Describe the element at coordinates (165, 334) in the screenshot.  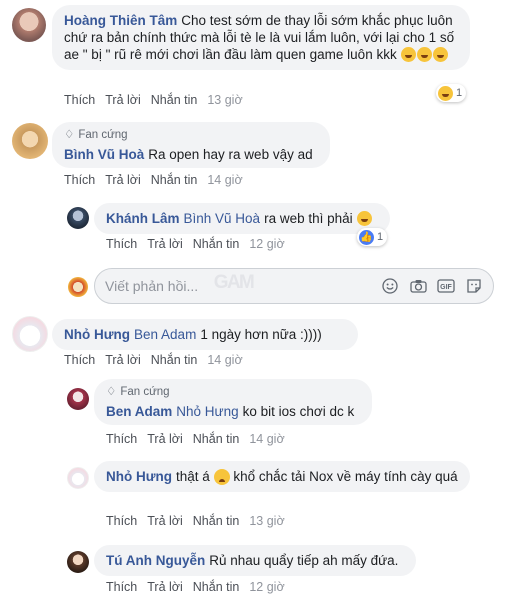
I see `mention-link: Ben Adam` at that location.